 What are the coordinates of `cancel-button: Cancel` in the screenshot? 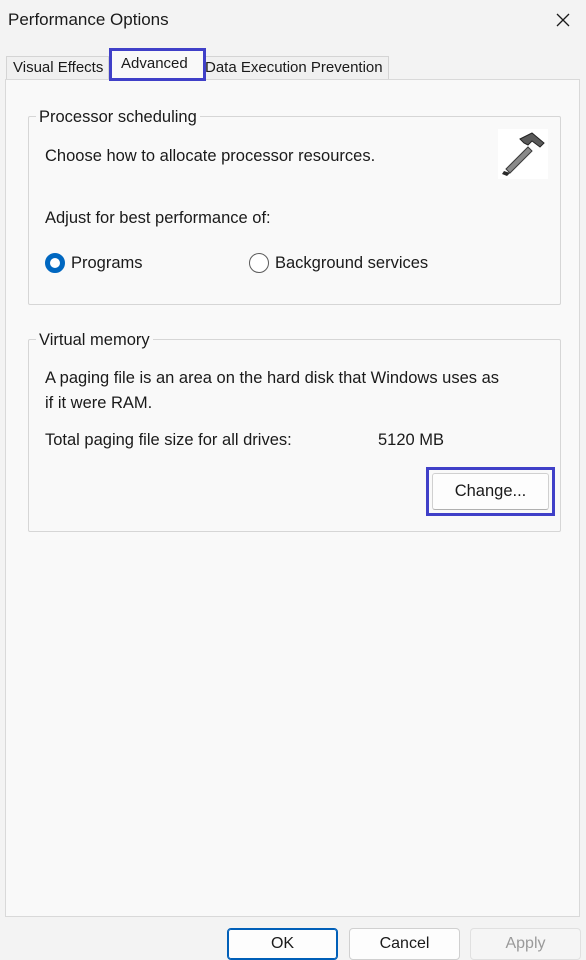 It's located at (404, 944).